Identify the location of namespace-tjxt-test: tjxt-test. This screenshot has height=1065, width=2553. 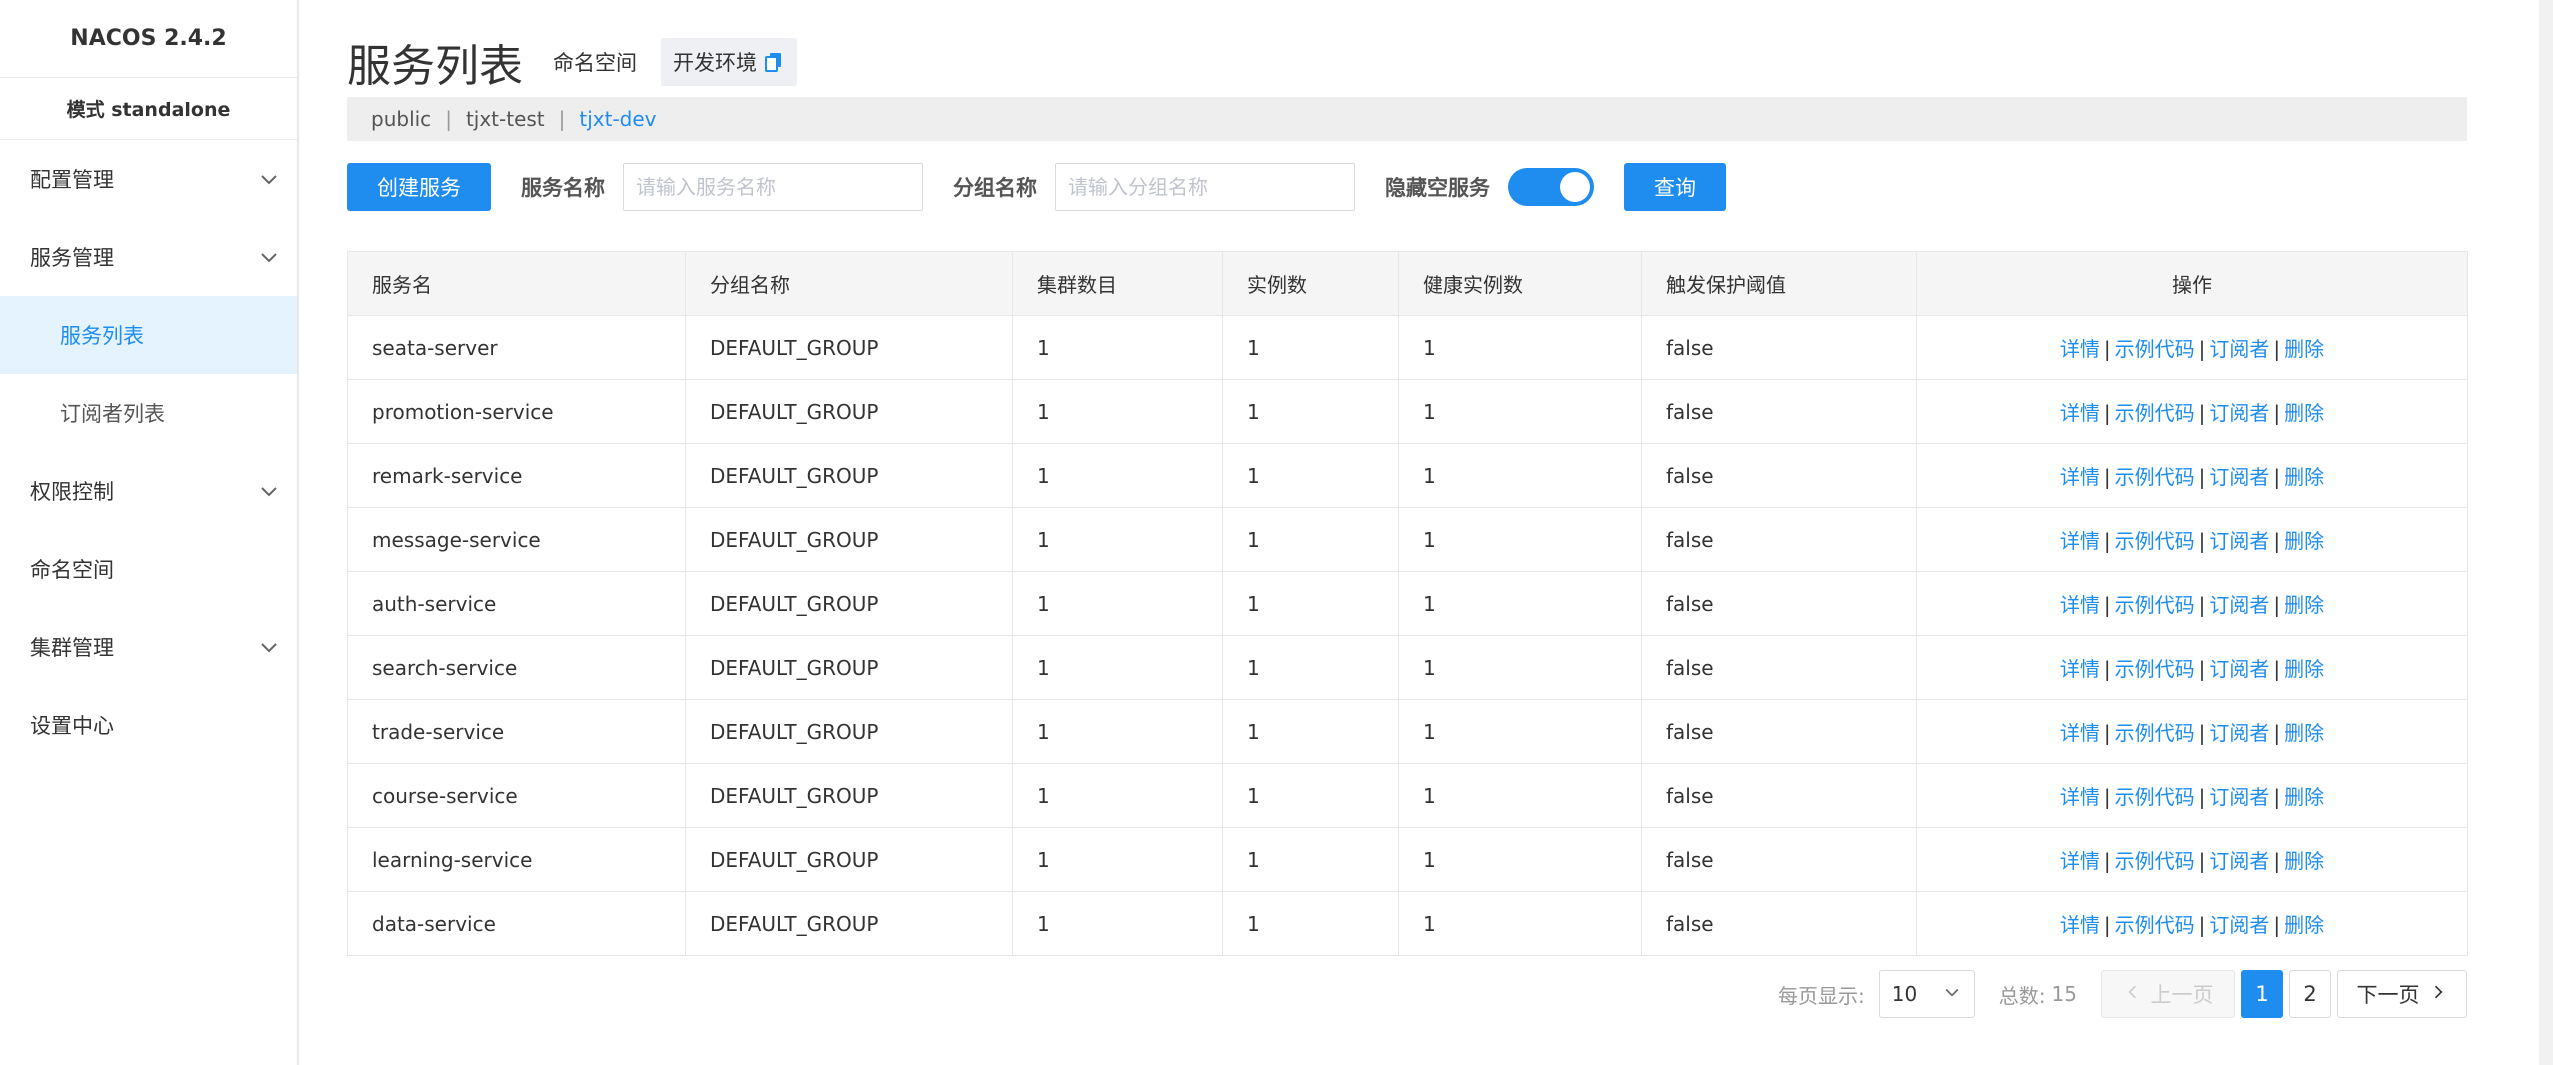
(505, 119).